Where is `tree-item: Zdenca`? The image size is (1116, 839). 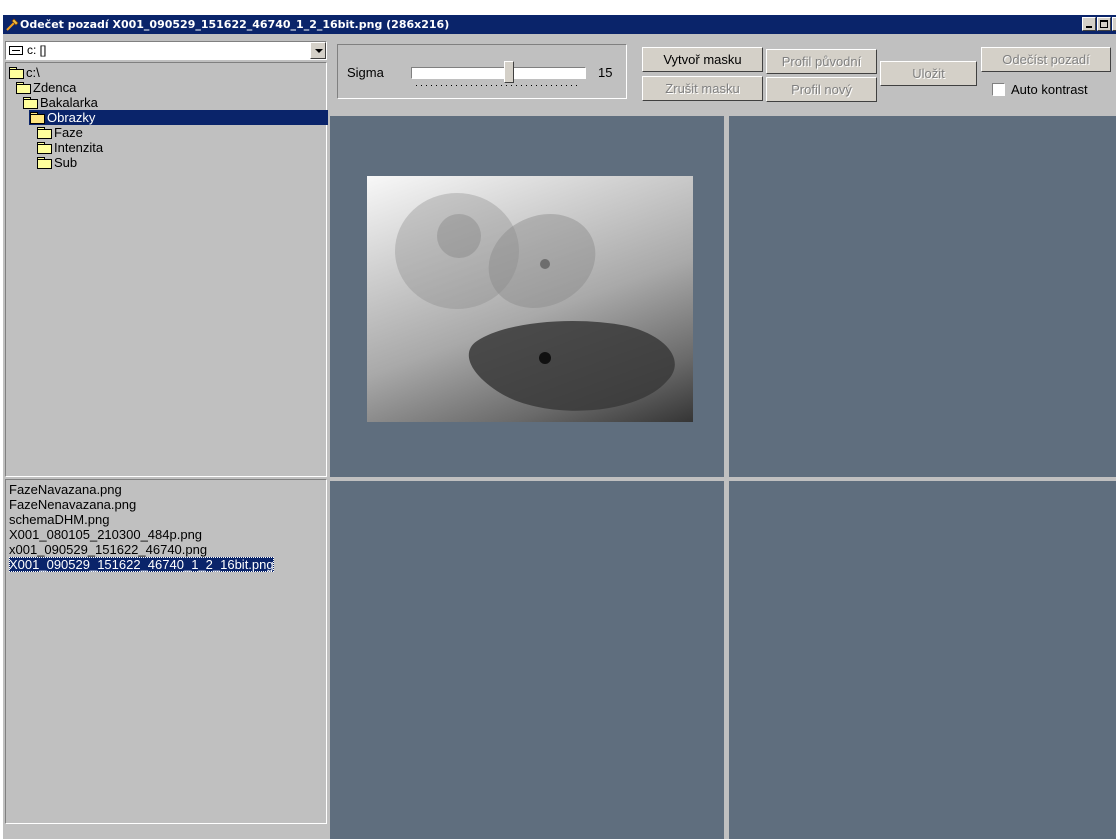
tree-item: Zdenca is located at coordinates (46, 87).